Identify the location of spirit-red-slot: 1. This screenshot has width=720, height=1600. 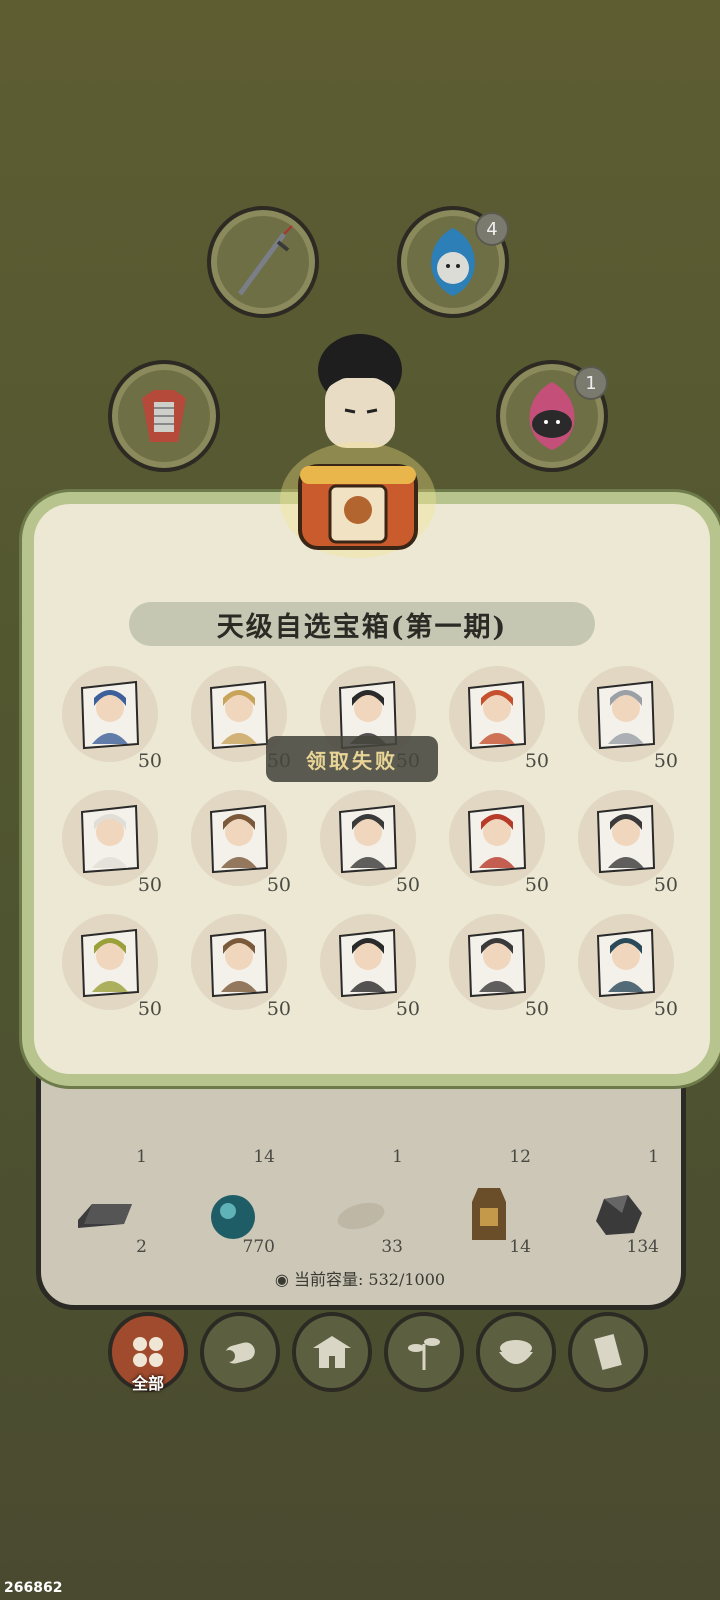
(552, 416).